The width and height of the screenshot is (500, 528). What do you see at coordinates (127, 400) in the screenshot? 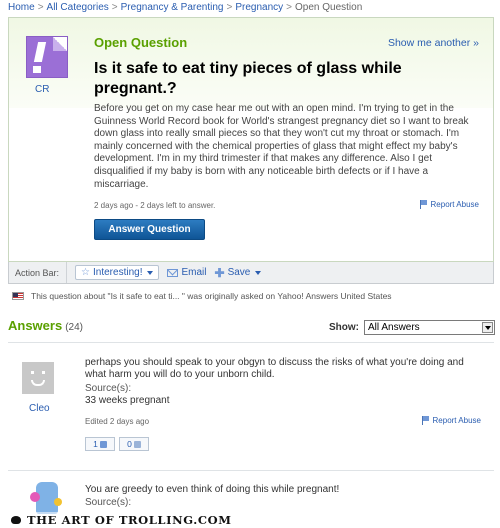
I see `answer-source: 33 weeks pregnant` at bounding box center [127, 400].